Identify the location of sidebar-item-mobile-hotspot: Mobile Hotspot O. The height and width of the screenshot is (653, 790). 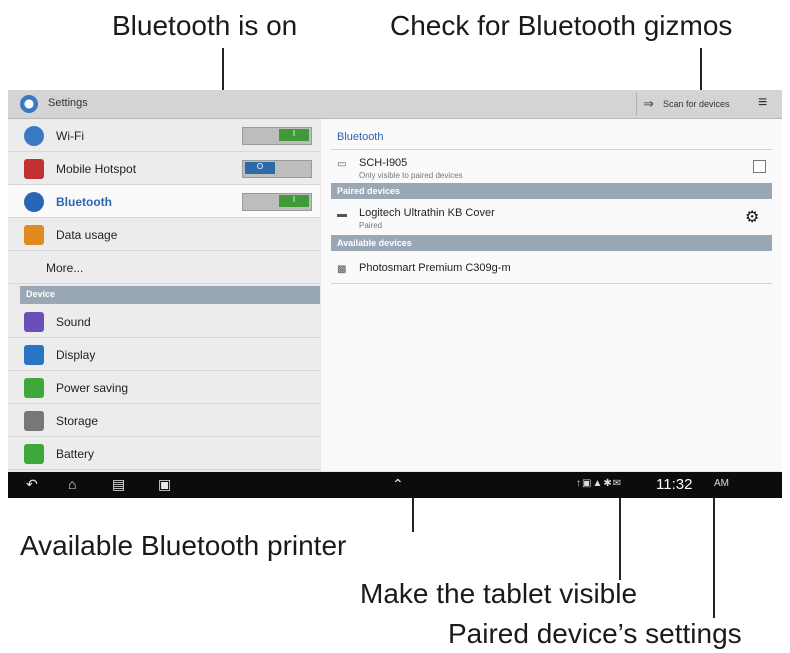
(164, 168).